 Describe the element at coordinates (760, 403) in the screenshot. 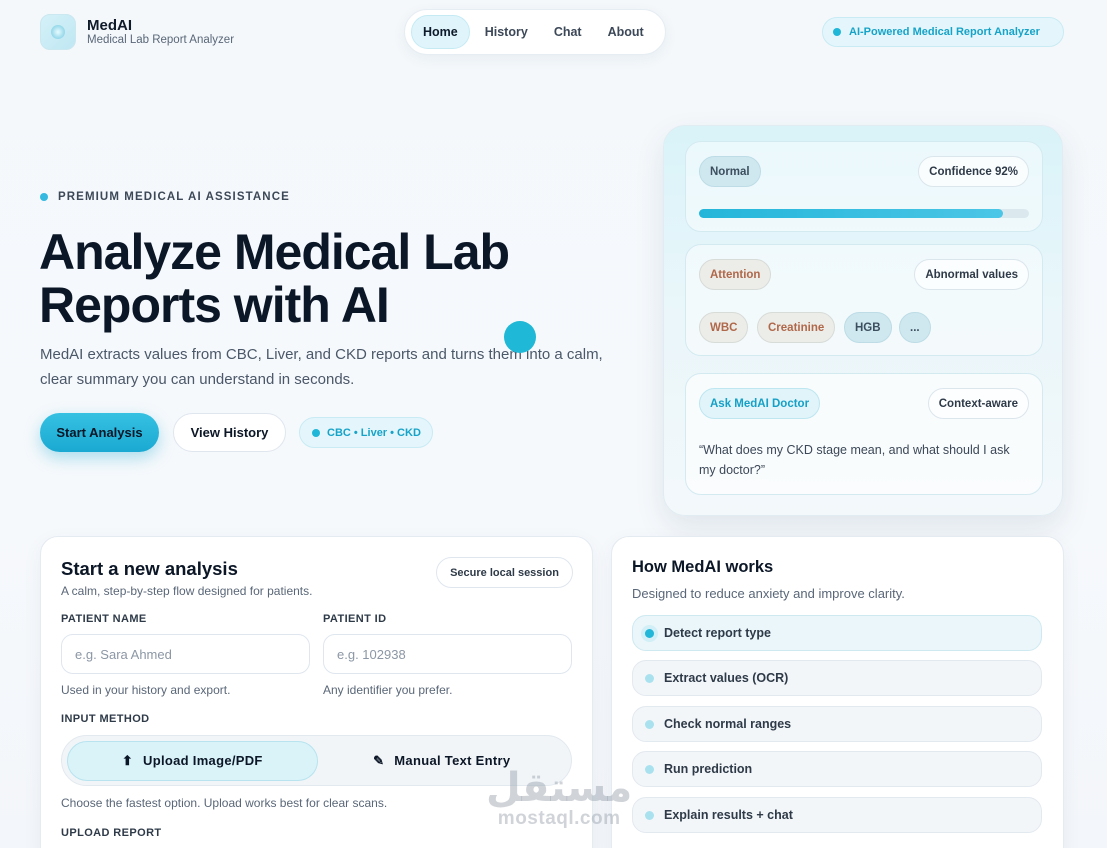

I see `ask-doctor-badge: Ask MedAI Doctor` at that location.